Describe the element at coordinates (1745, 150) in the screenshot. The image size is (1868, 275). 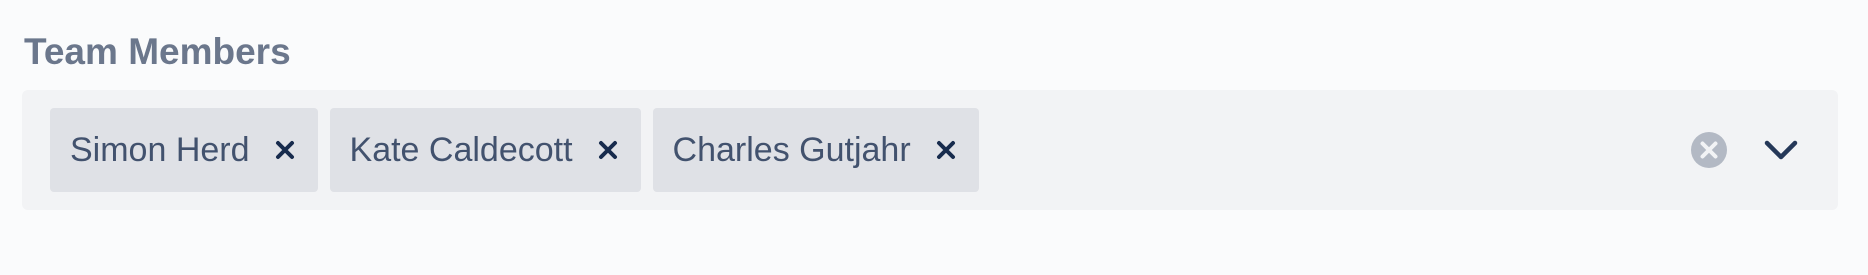
I see `control-indicators` at that location.